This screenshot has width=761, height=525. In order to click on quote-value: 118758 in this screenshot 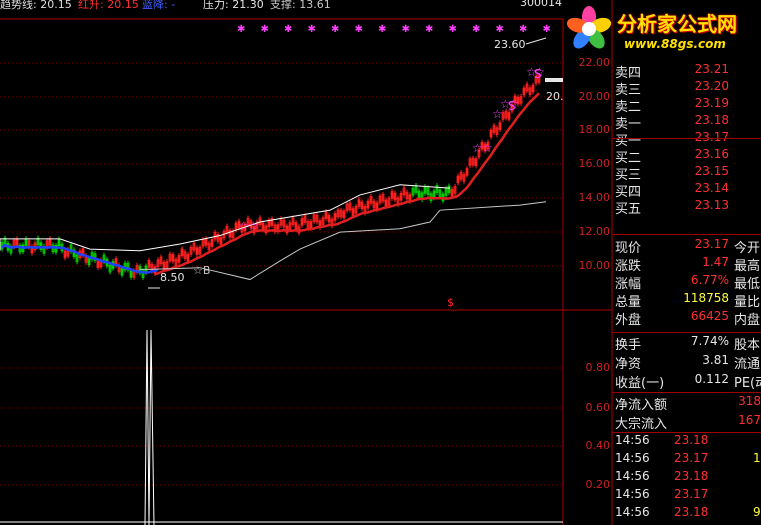, I will do `click(706, 298)`.